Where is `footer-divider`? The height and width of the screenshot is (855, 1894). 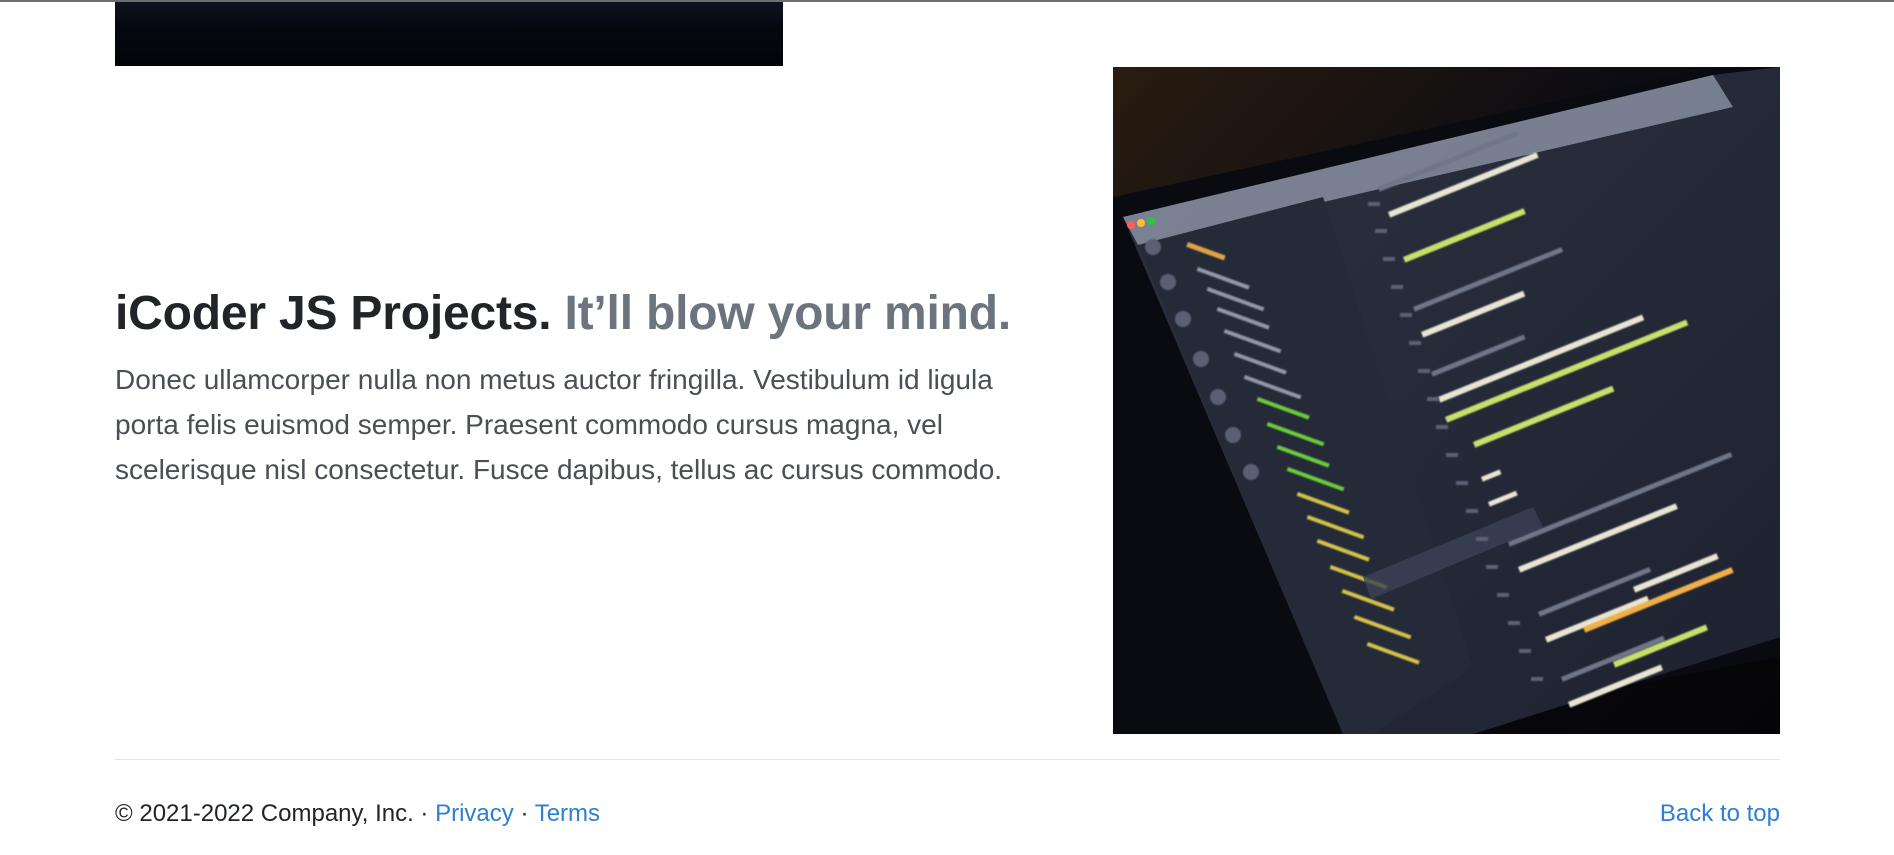 footer-divider is located at coordinates (947, 759).